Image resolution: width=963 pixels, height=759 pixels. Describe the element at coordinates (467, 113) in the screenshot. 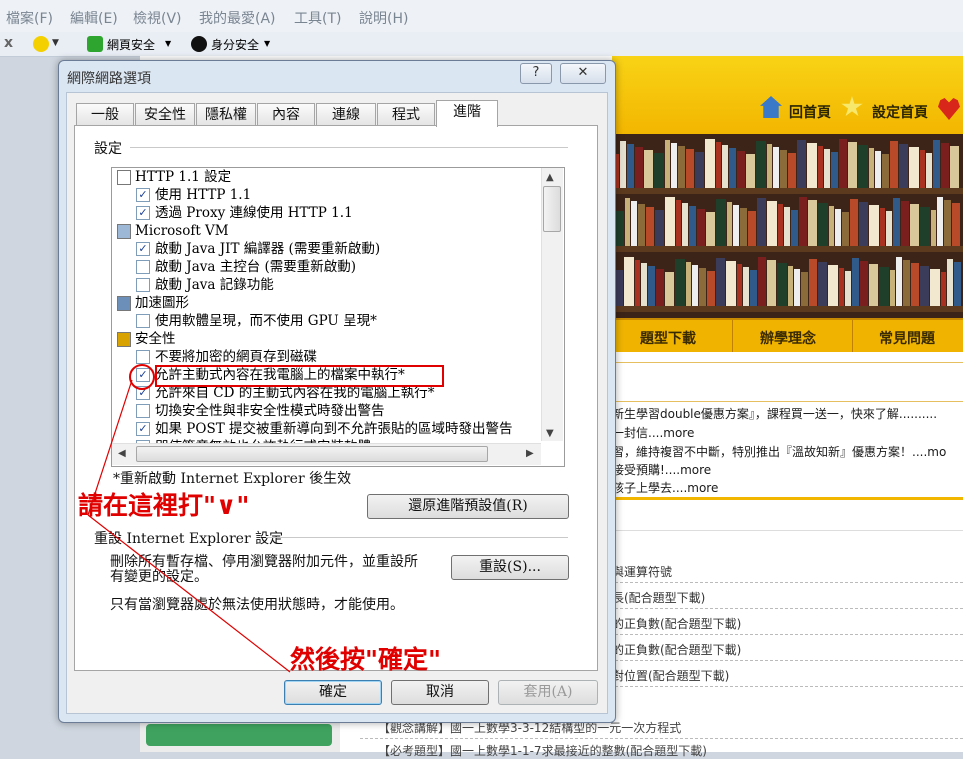

I see `tab-advanced: 進階` at that location.